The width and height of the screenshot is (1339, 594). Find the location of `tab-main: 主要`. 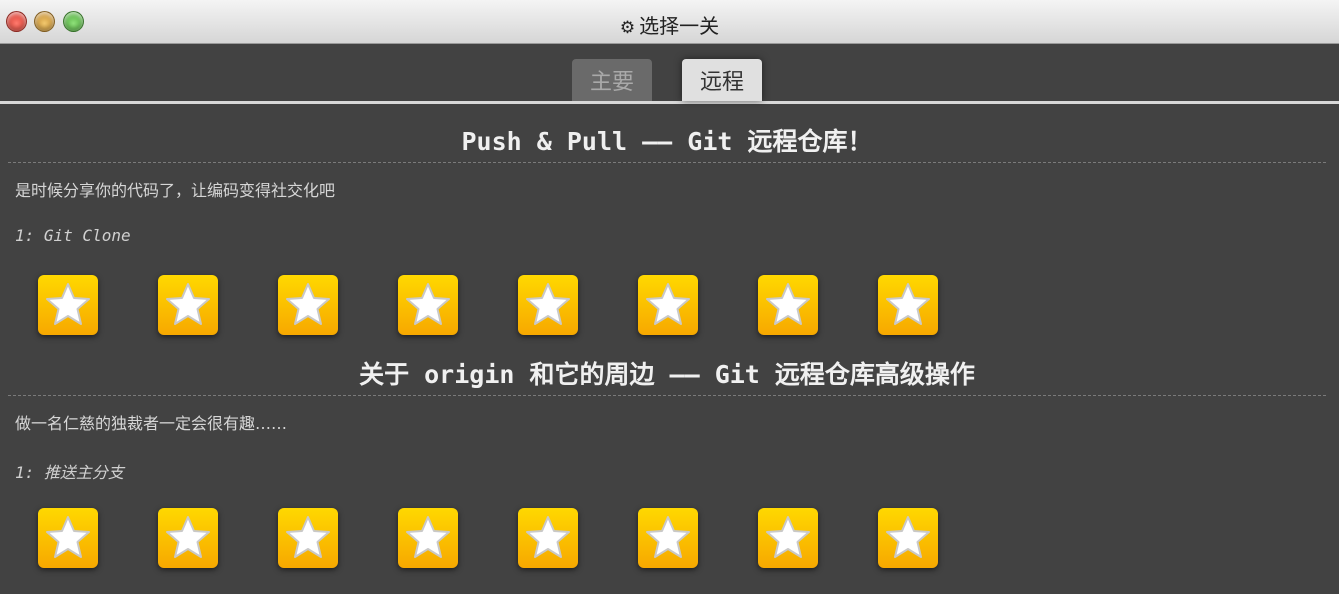

tab-main: 主要 is located at coordinates (612, 80).